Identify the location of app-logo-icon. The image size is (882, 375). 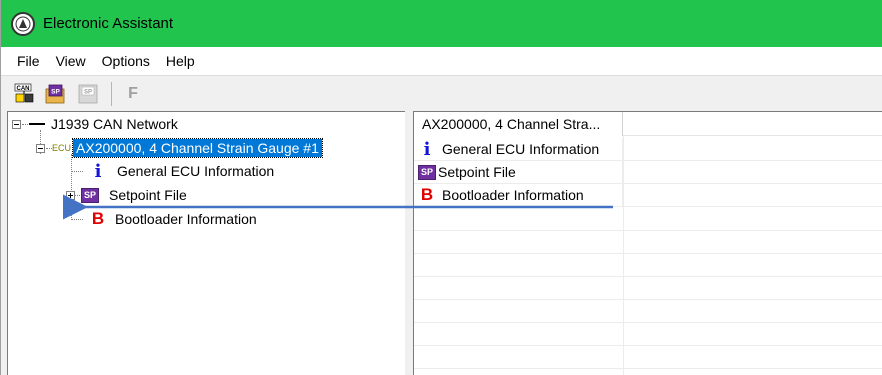
(23, 23).